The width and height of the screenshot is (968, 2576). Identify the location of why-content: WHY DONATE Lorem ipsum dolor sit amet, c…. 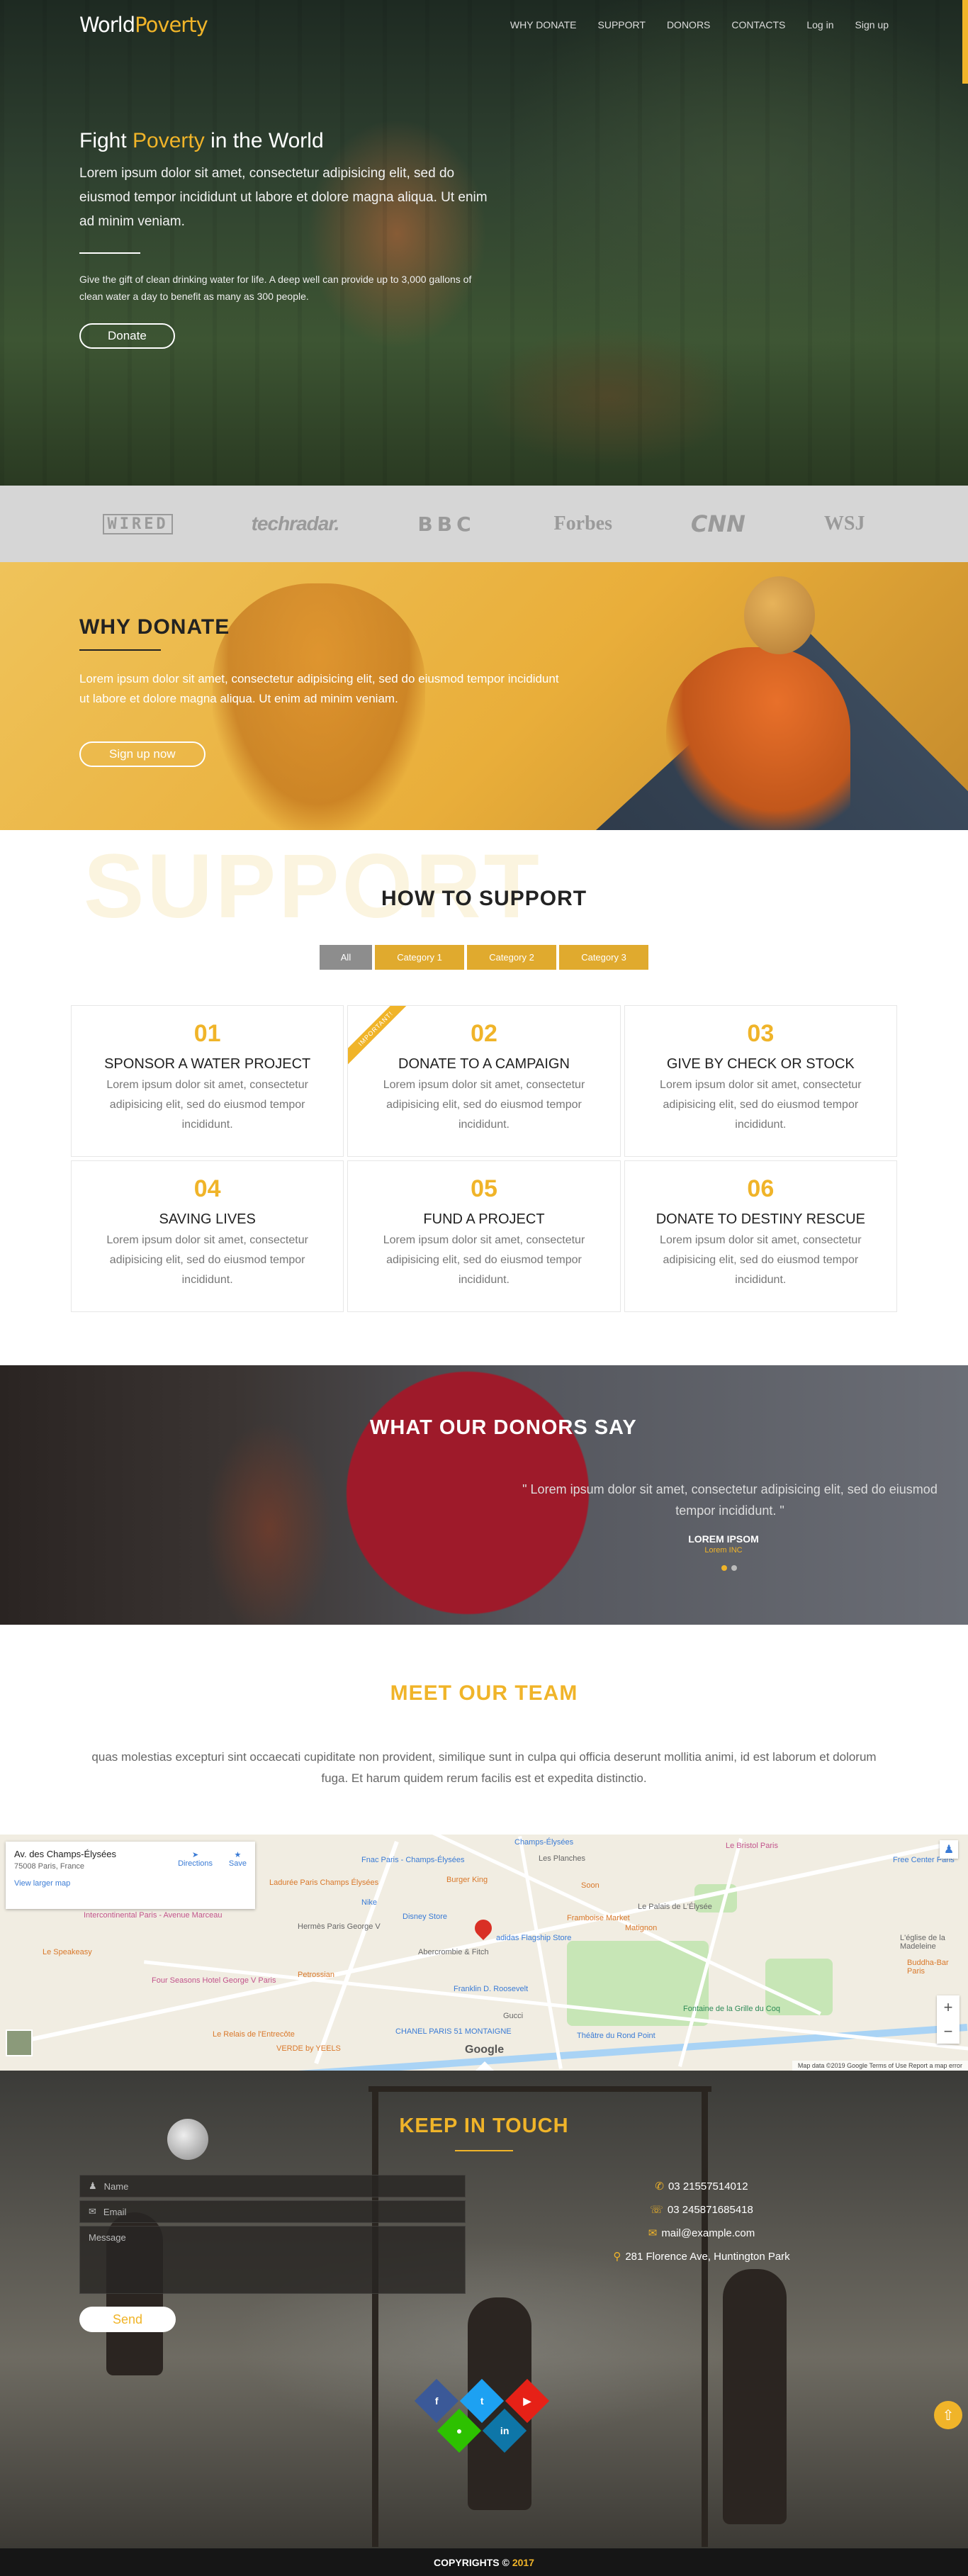
(320, 691).